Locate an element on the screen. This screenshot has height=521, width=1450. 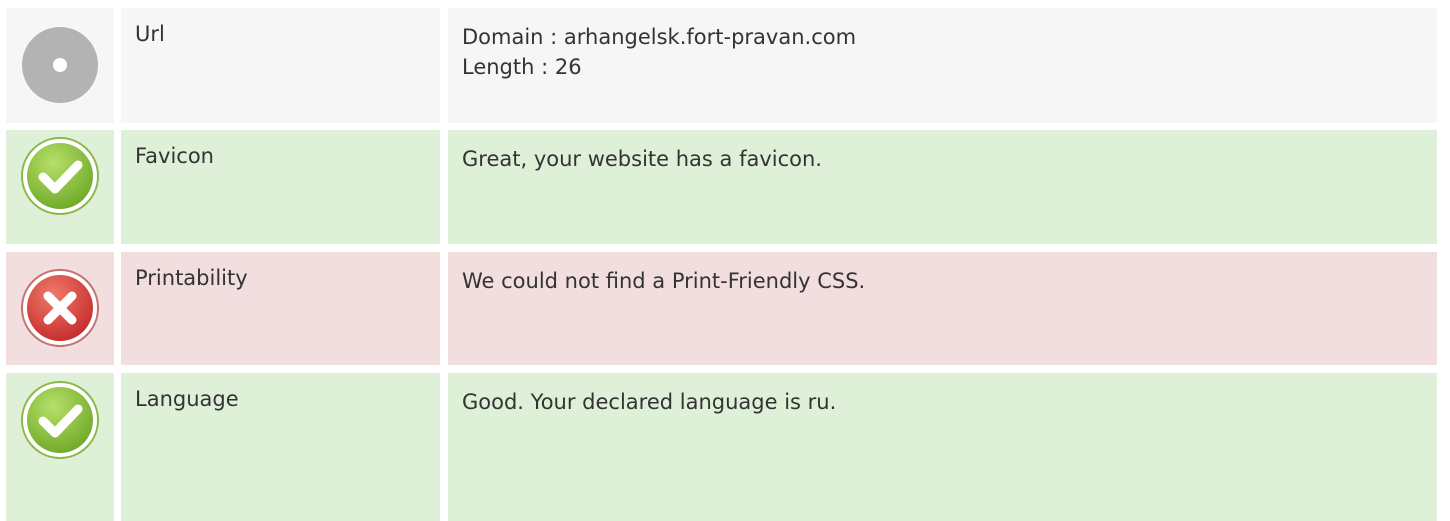
row-value: We could not find a Print-Friendly CSS. is located at coordinates (942, 308).